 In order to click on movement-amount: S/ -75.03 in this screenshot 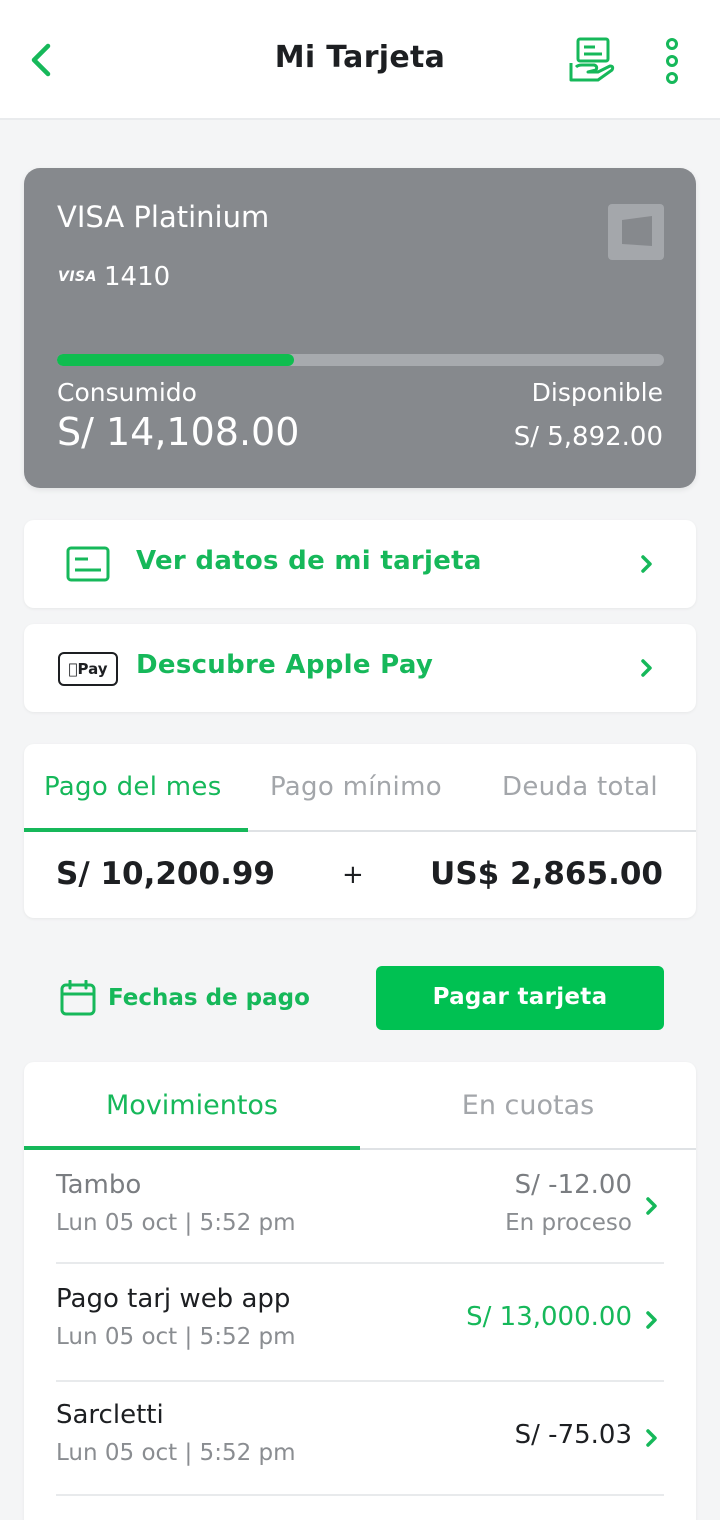, I will do `click(573, 1435)`.